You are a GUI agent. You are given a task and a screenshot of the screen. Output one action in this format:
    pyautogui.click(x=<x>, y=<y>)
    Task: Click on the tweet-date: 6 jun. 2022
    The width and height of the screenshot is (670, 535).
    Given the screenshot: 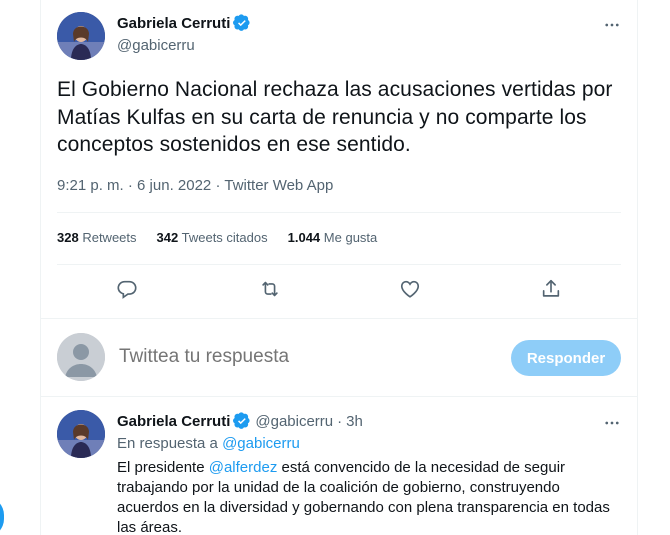 What is the action you would take?
    pyautogui.click(x=174, y=185)
    